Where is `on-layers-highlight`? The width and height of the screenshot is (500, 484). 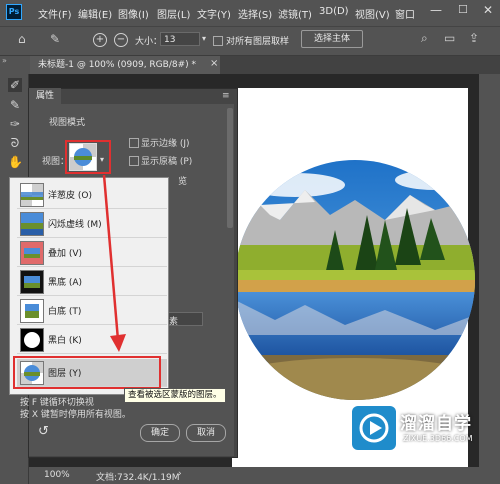
on-layers-highlight is located at coordinates (87, 372).